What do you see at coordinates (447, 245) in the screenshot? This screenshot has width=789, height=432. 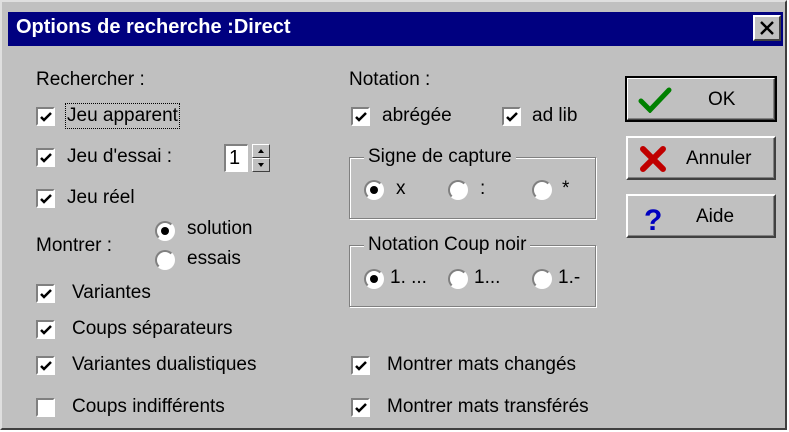 I see `notation-coup-noir-title: Notation Coup noir` at bounding box center [447, 245].